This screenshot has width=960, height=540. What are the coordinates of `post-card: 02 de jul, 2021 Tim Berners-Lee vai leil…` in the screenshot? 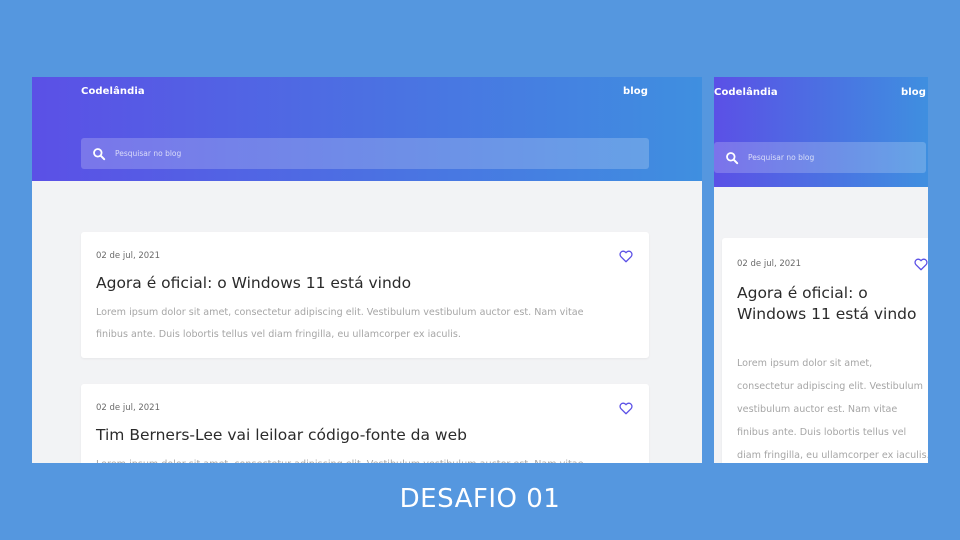 It's located at (365, 423).